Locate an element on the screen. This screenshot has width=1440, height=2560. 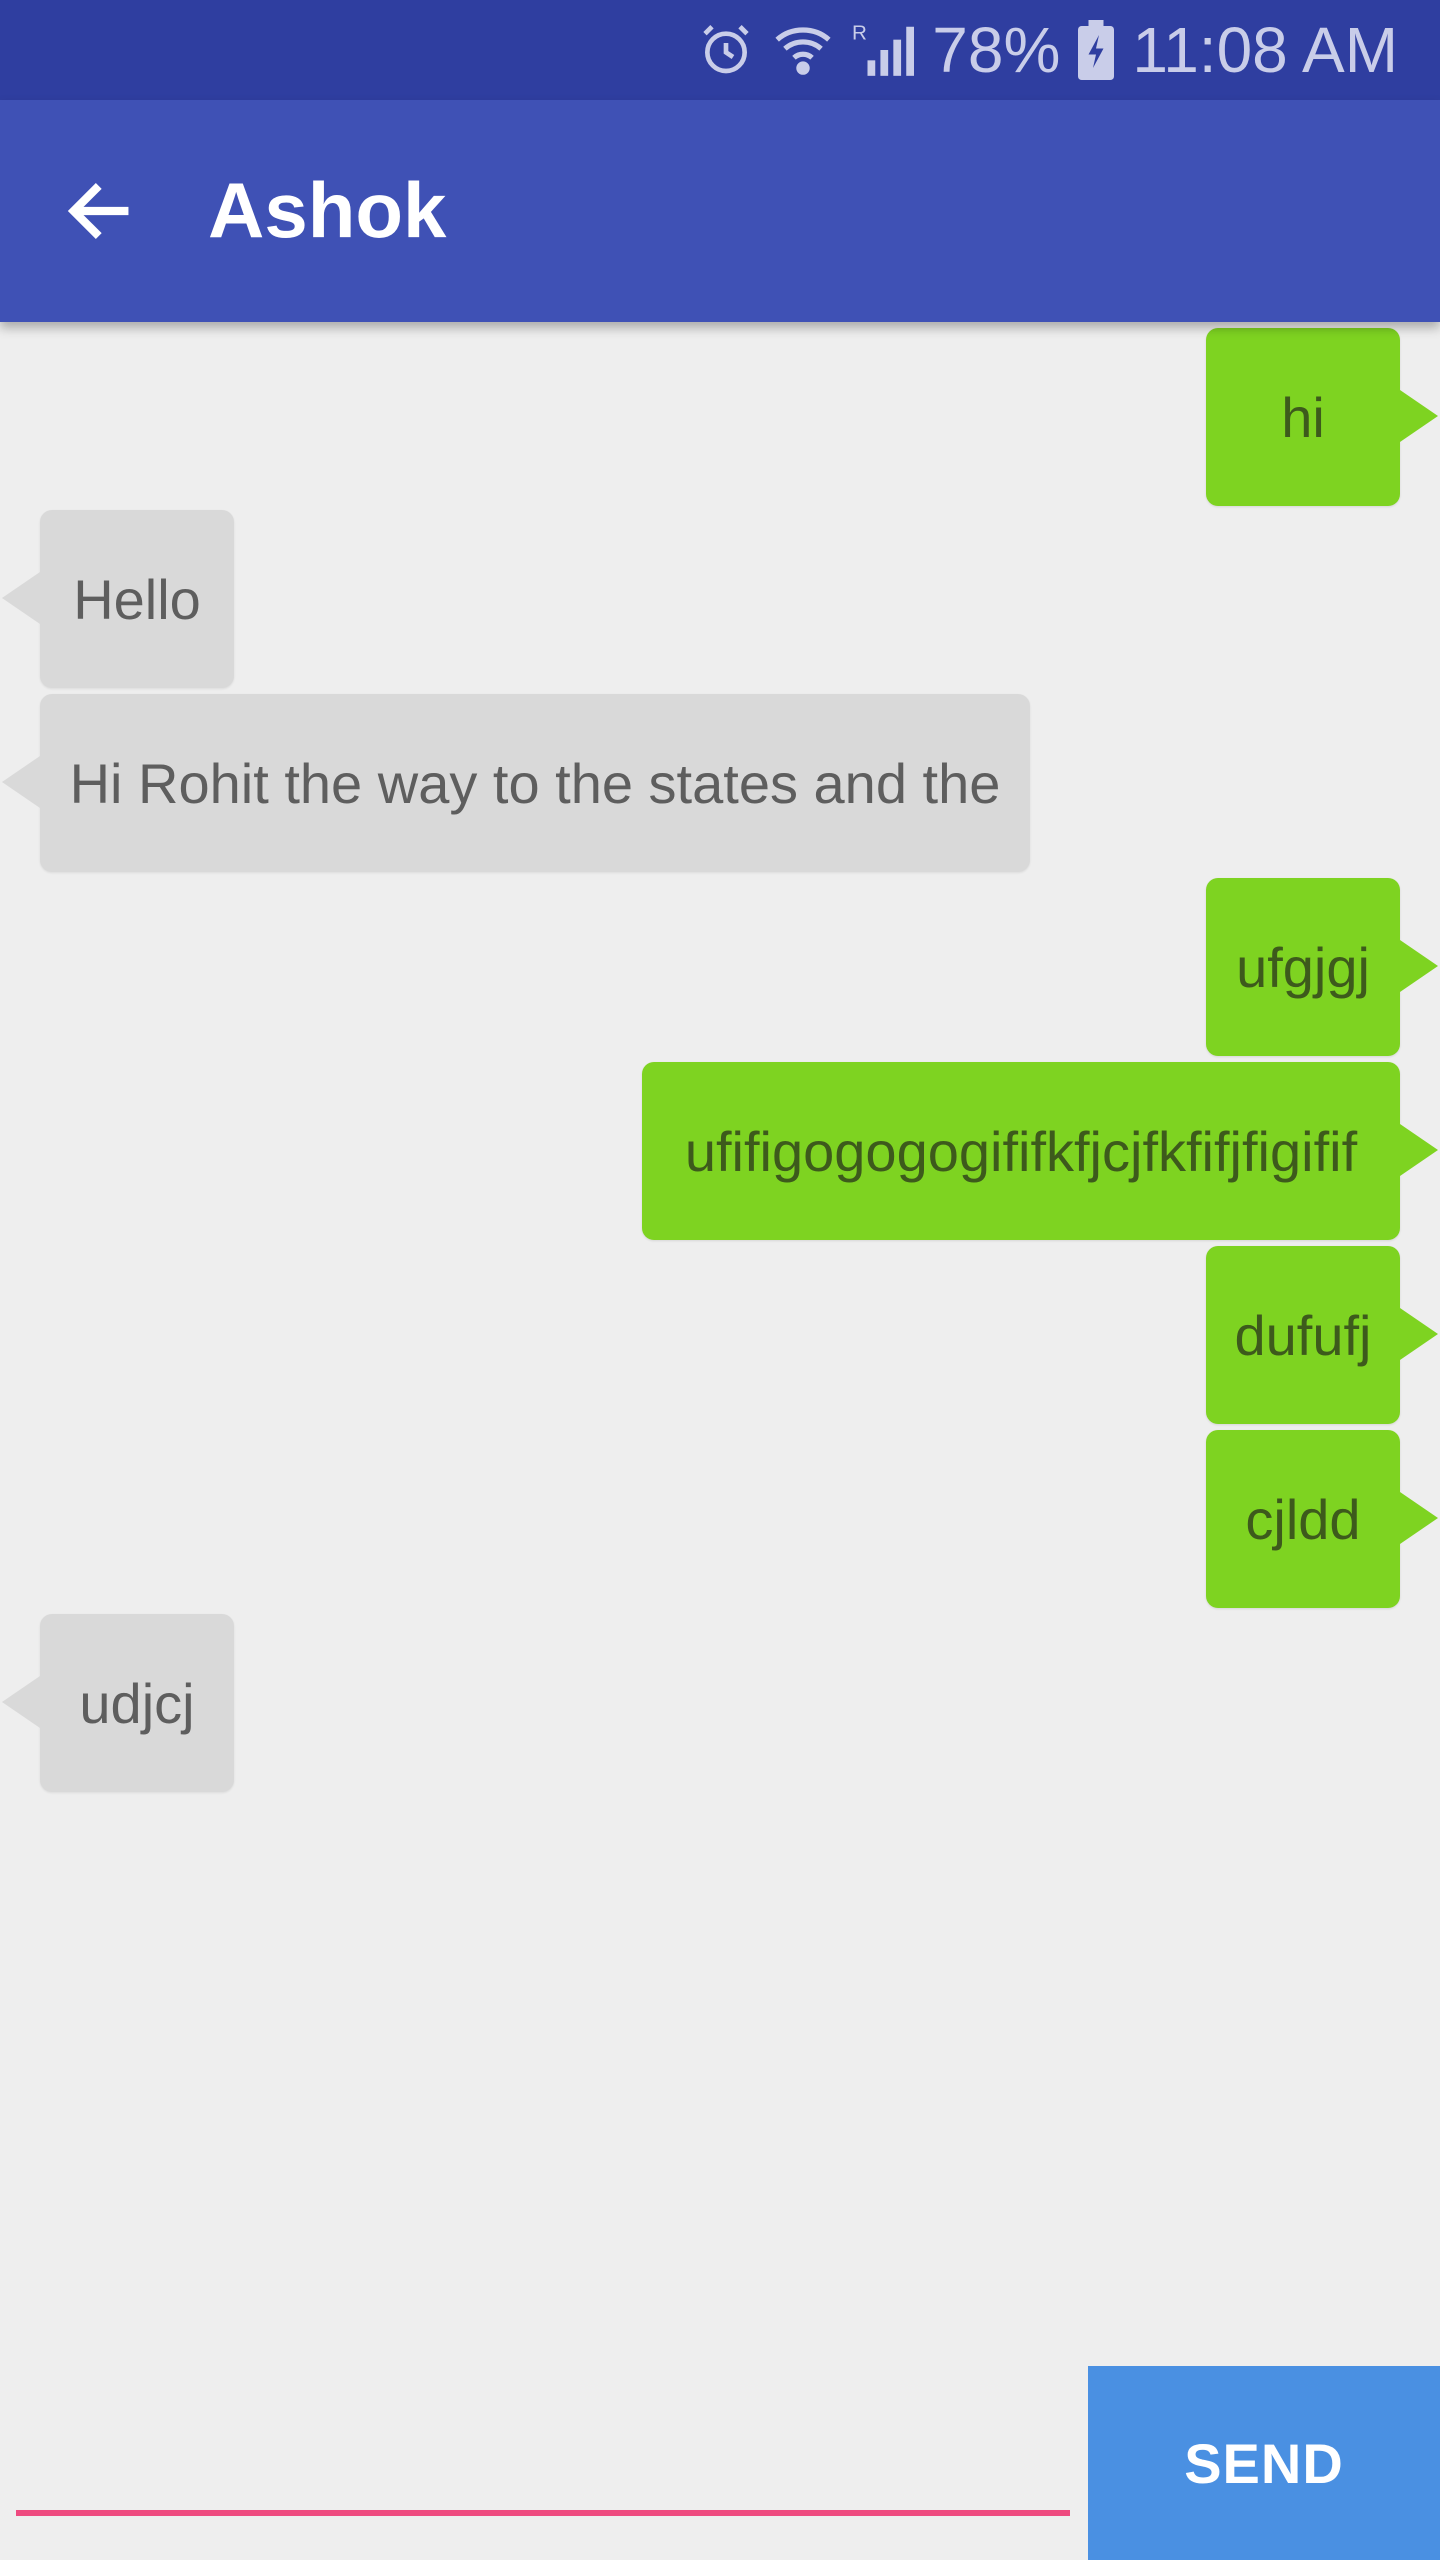
message-text: udjcj is located at coordinates (137, 1703).